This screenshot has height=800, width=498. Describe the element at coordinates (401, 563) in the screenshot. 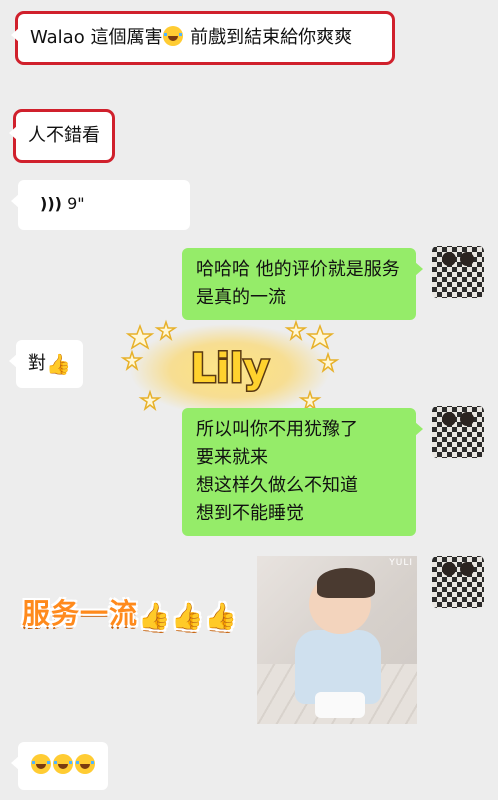

I see `photo-watermark: YULI` at that location.